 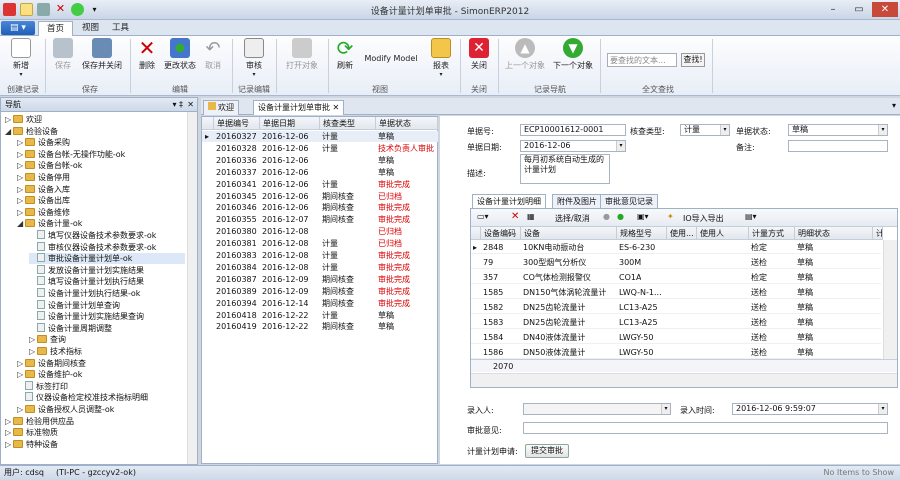 What do you see at coordinates (676, 307) in the screenshot?
I see `detail-row: 1582 DN25齿轮流量计 LC13-A25 送检 草稿` at bounding box center [676, 307].